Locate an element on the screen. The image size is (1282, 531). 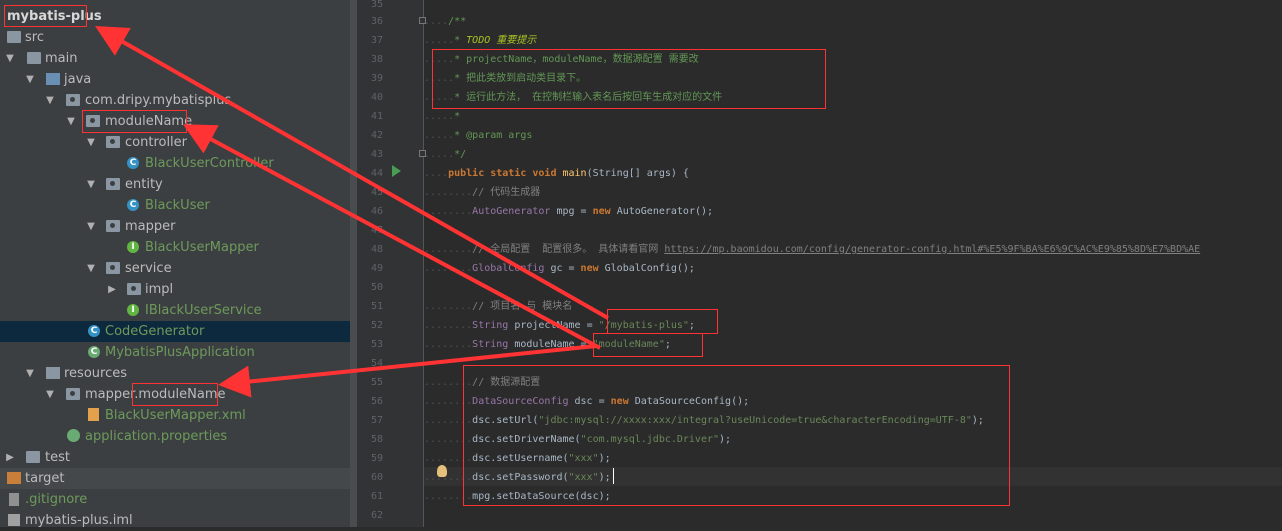
tree-item-impl: ▶ impl is located at coordinates (175, 289).